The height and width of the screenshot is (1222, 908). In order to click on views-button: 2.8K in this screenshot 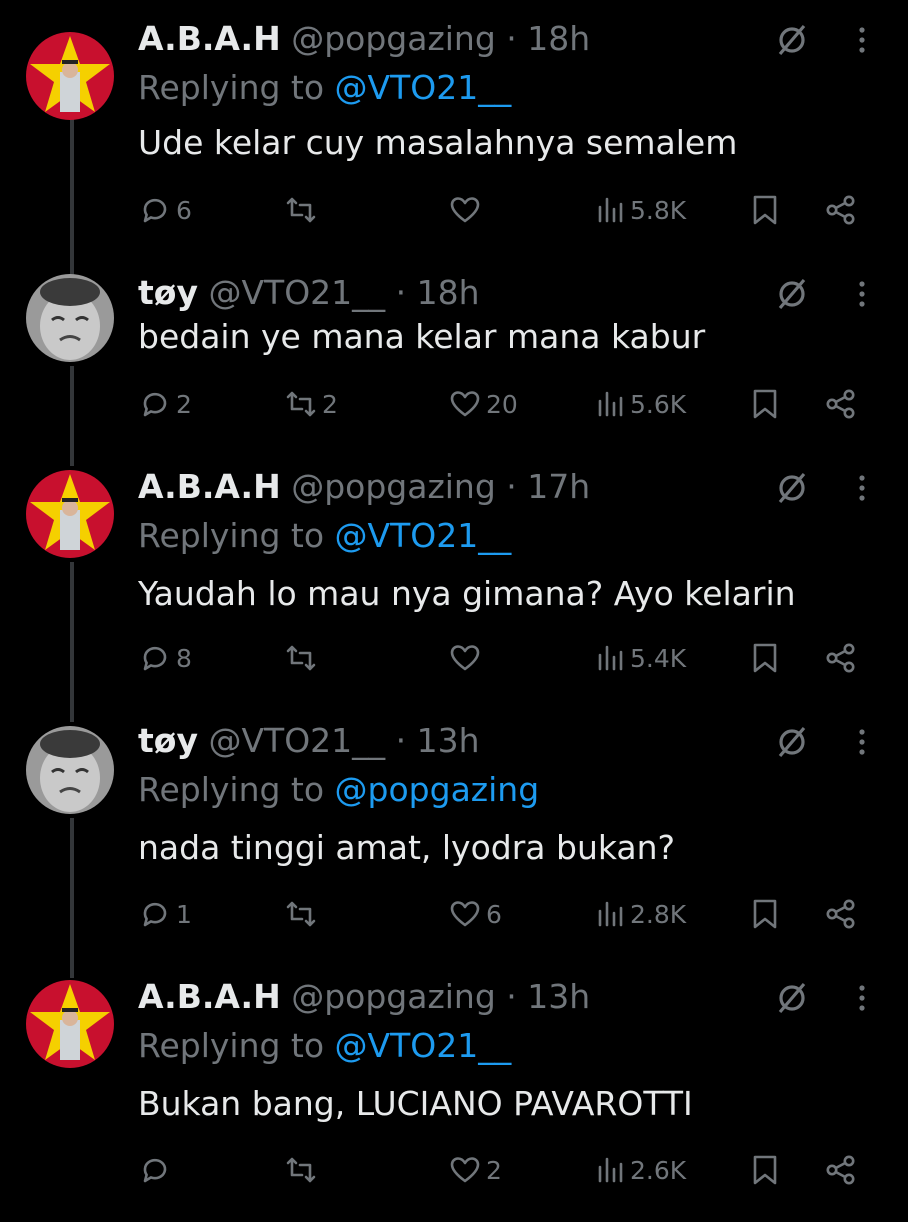, I will do `click(641, 914)`.